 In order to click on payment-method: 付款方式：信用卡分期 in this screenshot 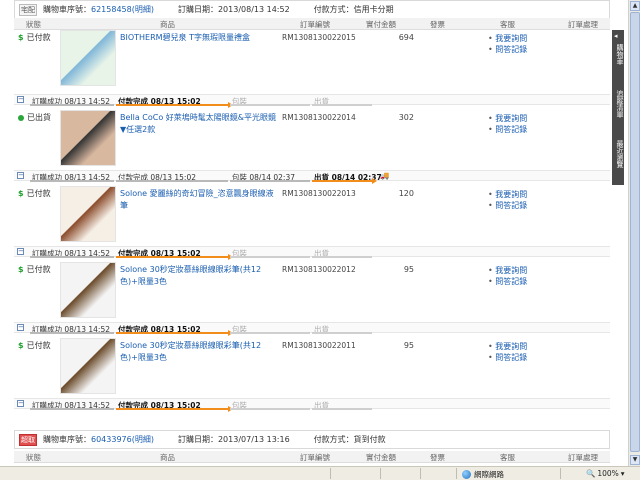, I will do `click(353, 9)`.